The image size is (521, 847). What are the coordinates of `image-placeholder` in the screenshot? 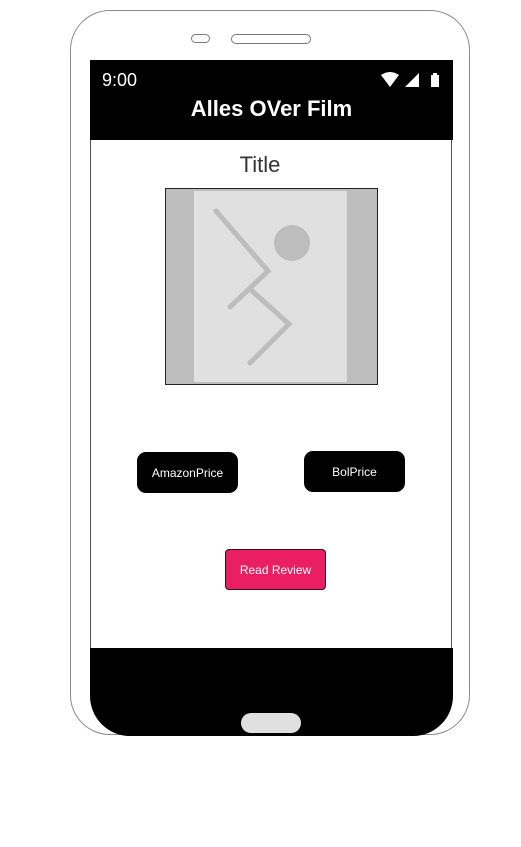 It's located at (271, 286).